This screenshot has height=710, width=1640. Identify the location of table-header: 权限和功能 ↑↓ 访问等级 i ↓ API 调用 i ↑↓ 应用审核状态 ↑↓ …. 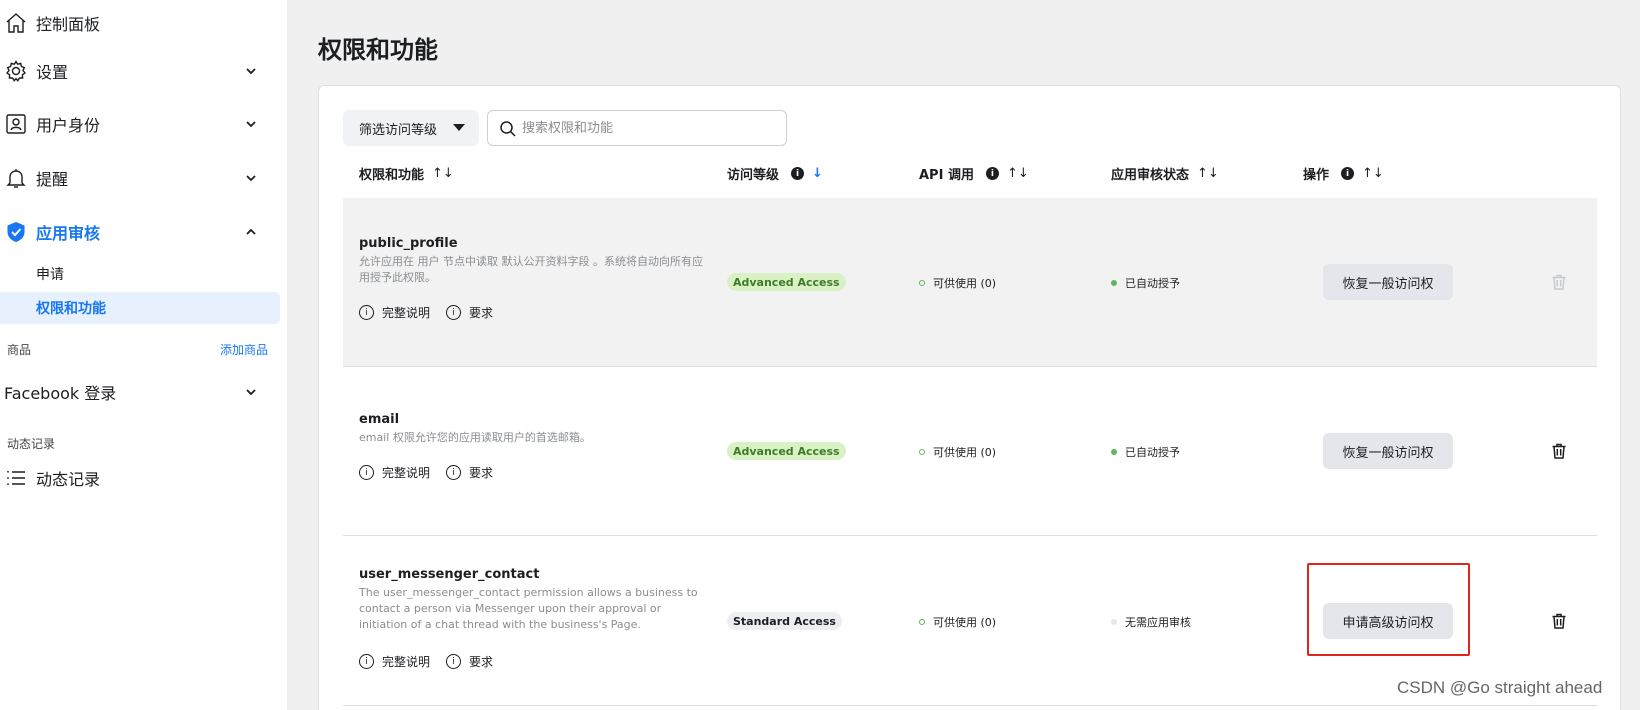
(970, 172).